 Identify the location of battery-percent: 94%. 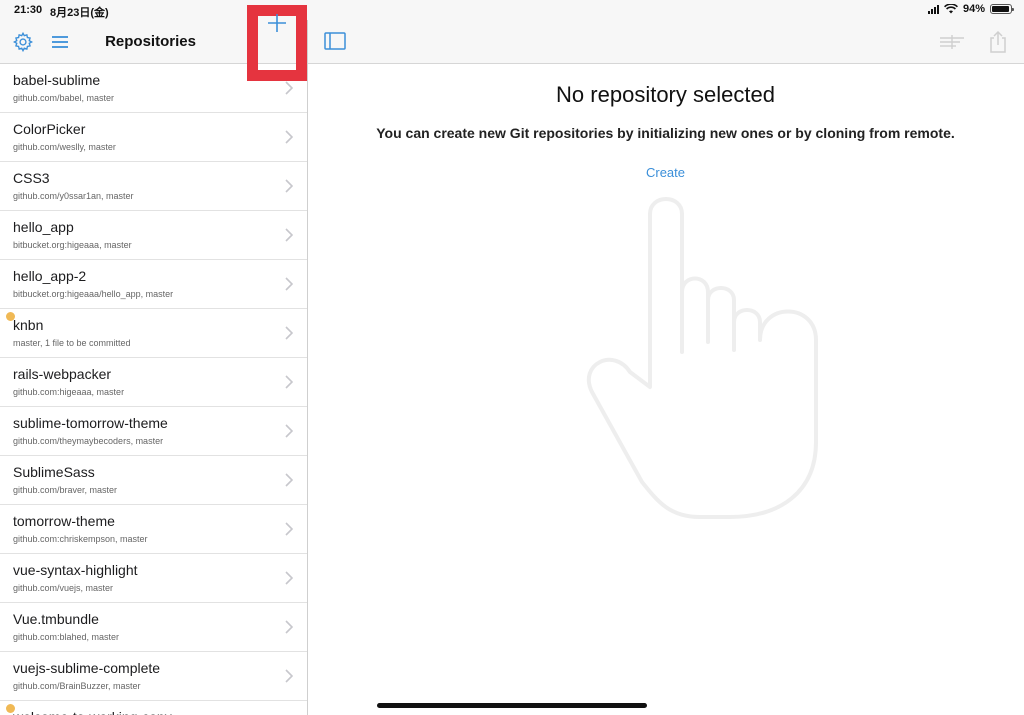
(973, 9).